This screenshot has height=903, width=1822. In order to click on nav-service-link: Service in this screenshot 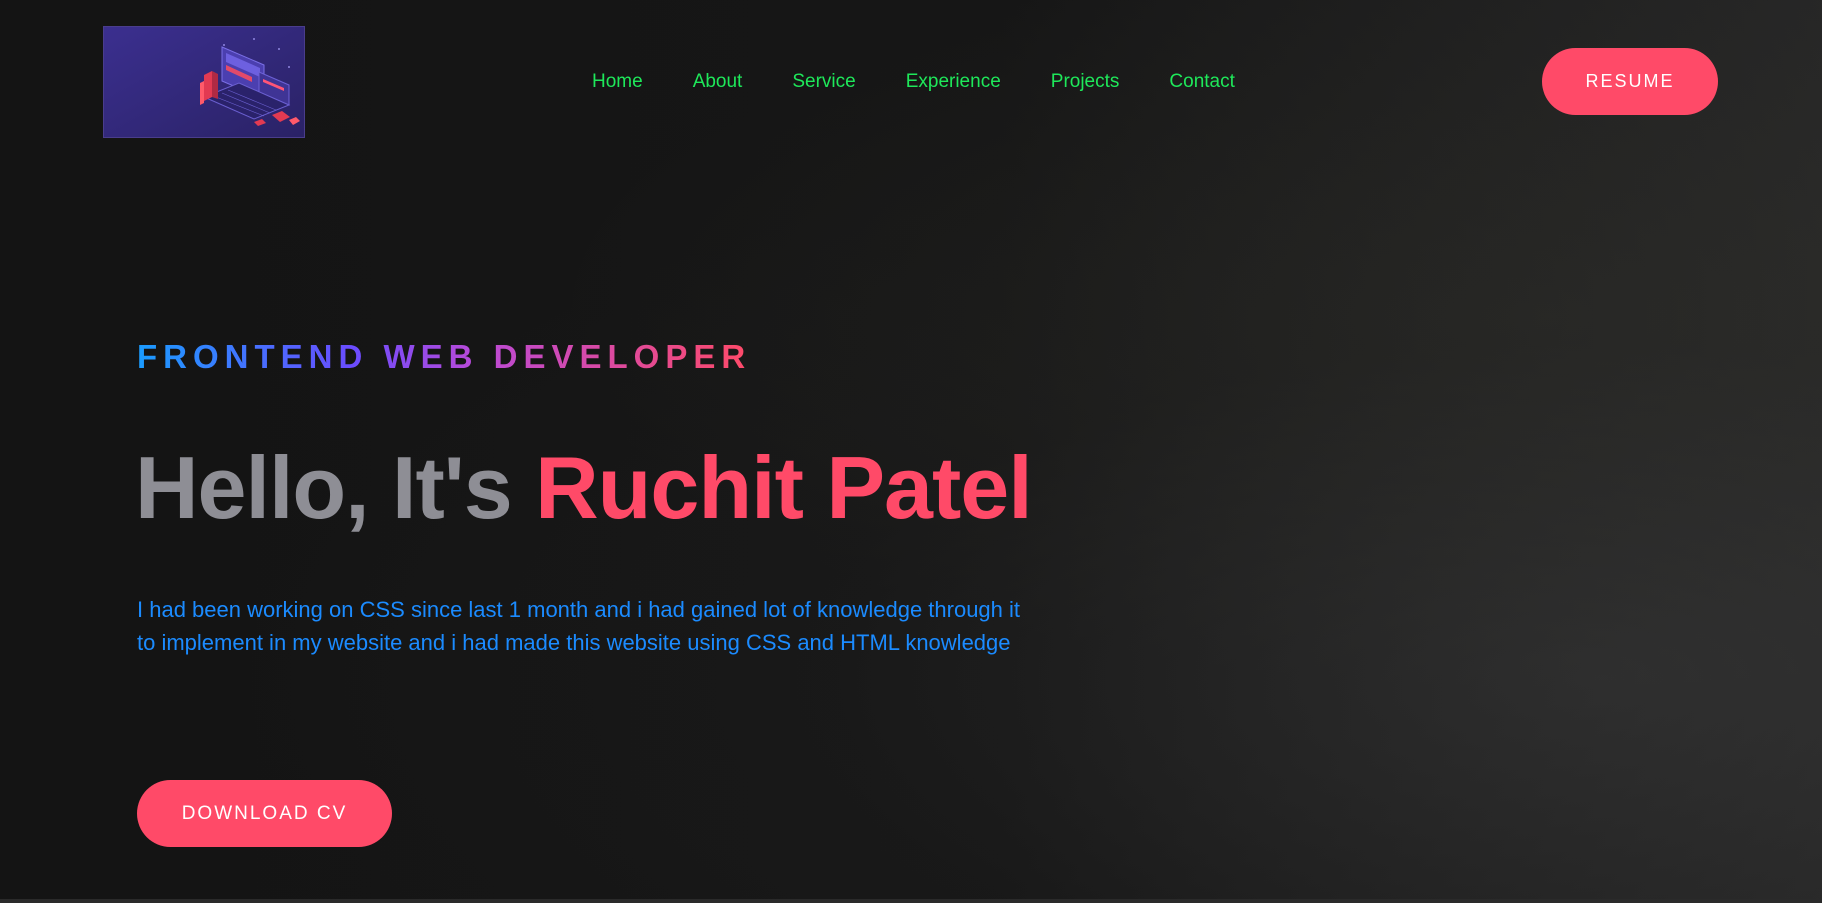, I will do `click(823, 82)`.